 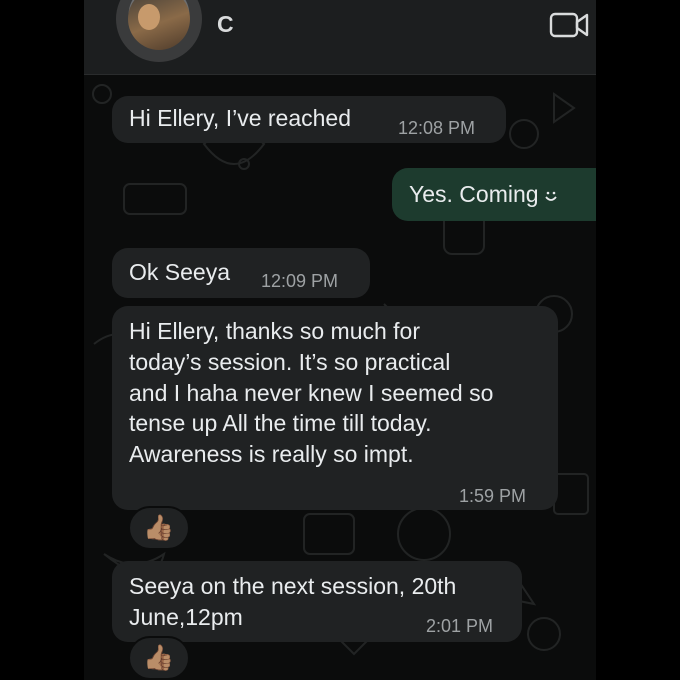 I want to click on message-line: Seeya on the next session, 20th, so click(x=293, y=586).